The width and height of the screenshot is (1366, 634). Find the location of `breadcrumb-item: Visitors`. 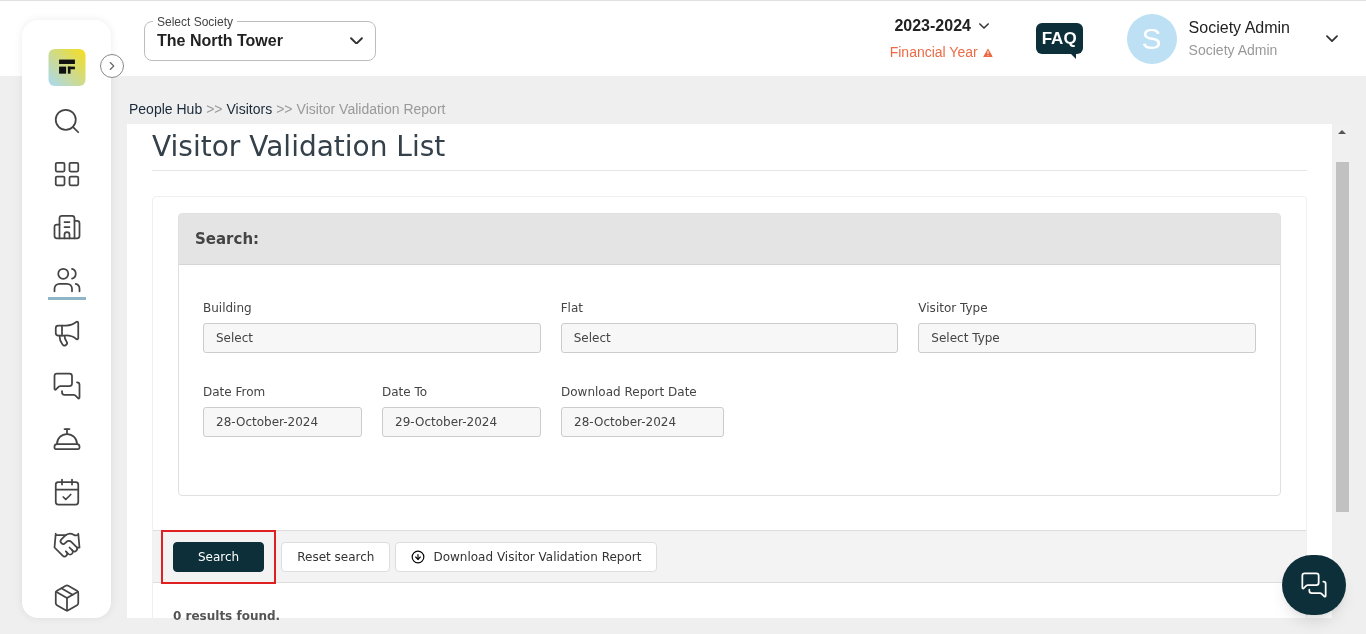

breadcrumb-item: Visitors is located at coordinates (249, 109).